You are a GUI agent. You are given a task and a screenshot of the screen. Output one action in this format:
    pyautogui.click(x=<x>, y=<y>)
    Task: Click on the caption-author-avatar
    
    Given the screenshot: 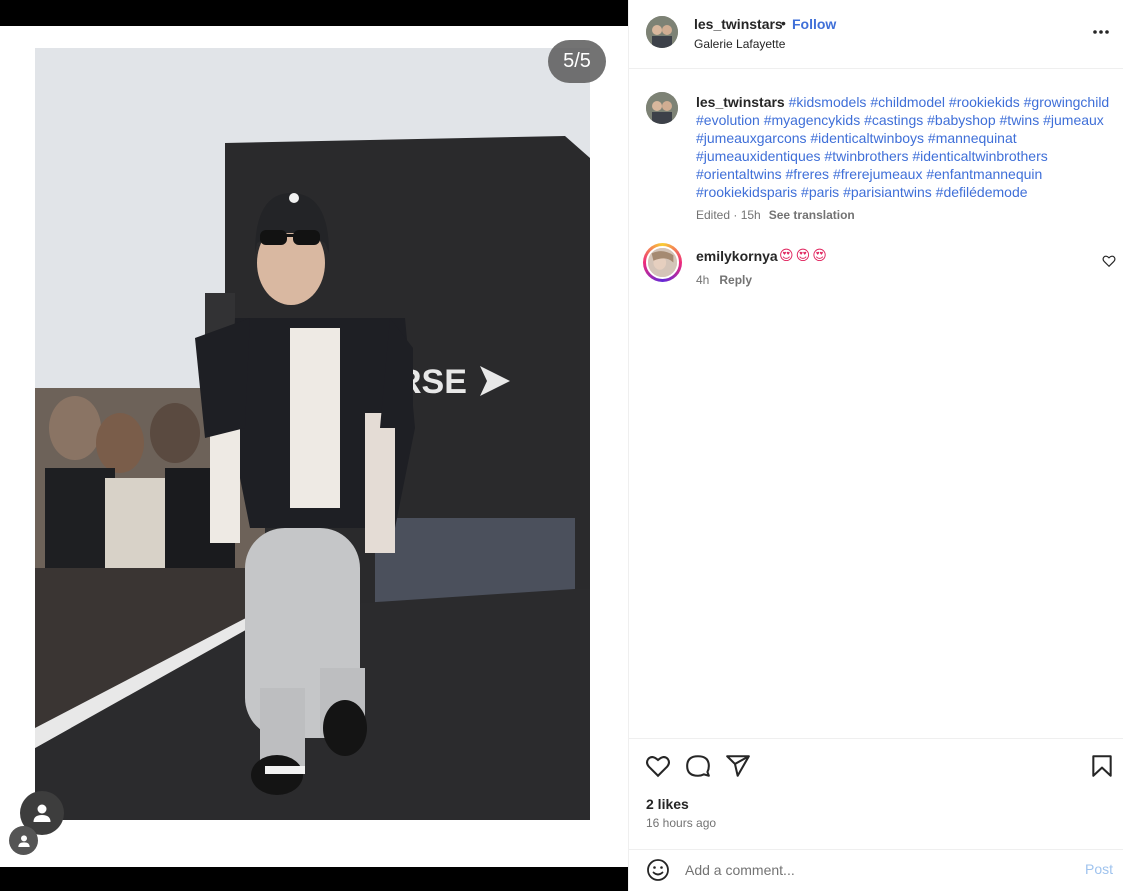 What is the action you would take?
    pyautogui.click(x=662, y=108)
    